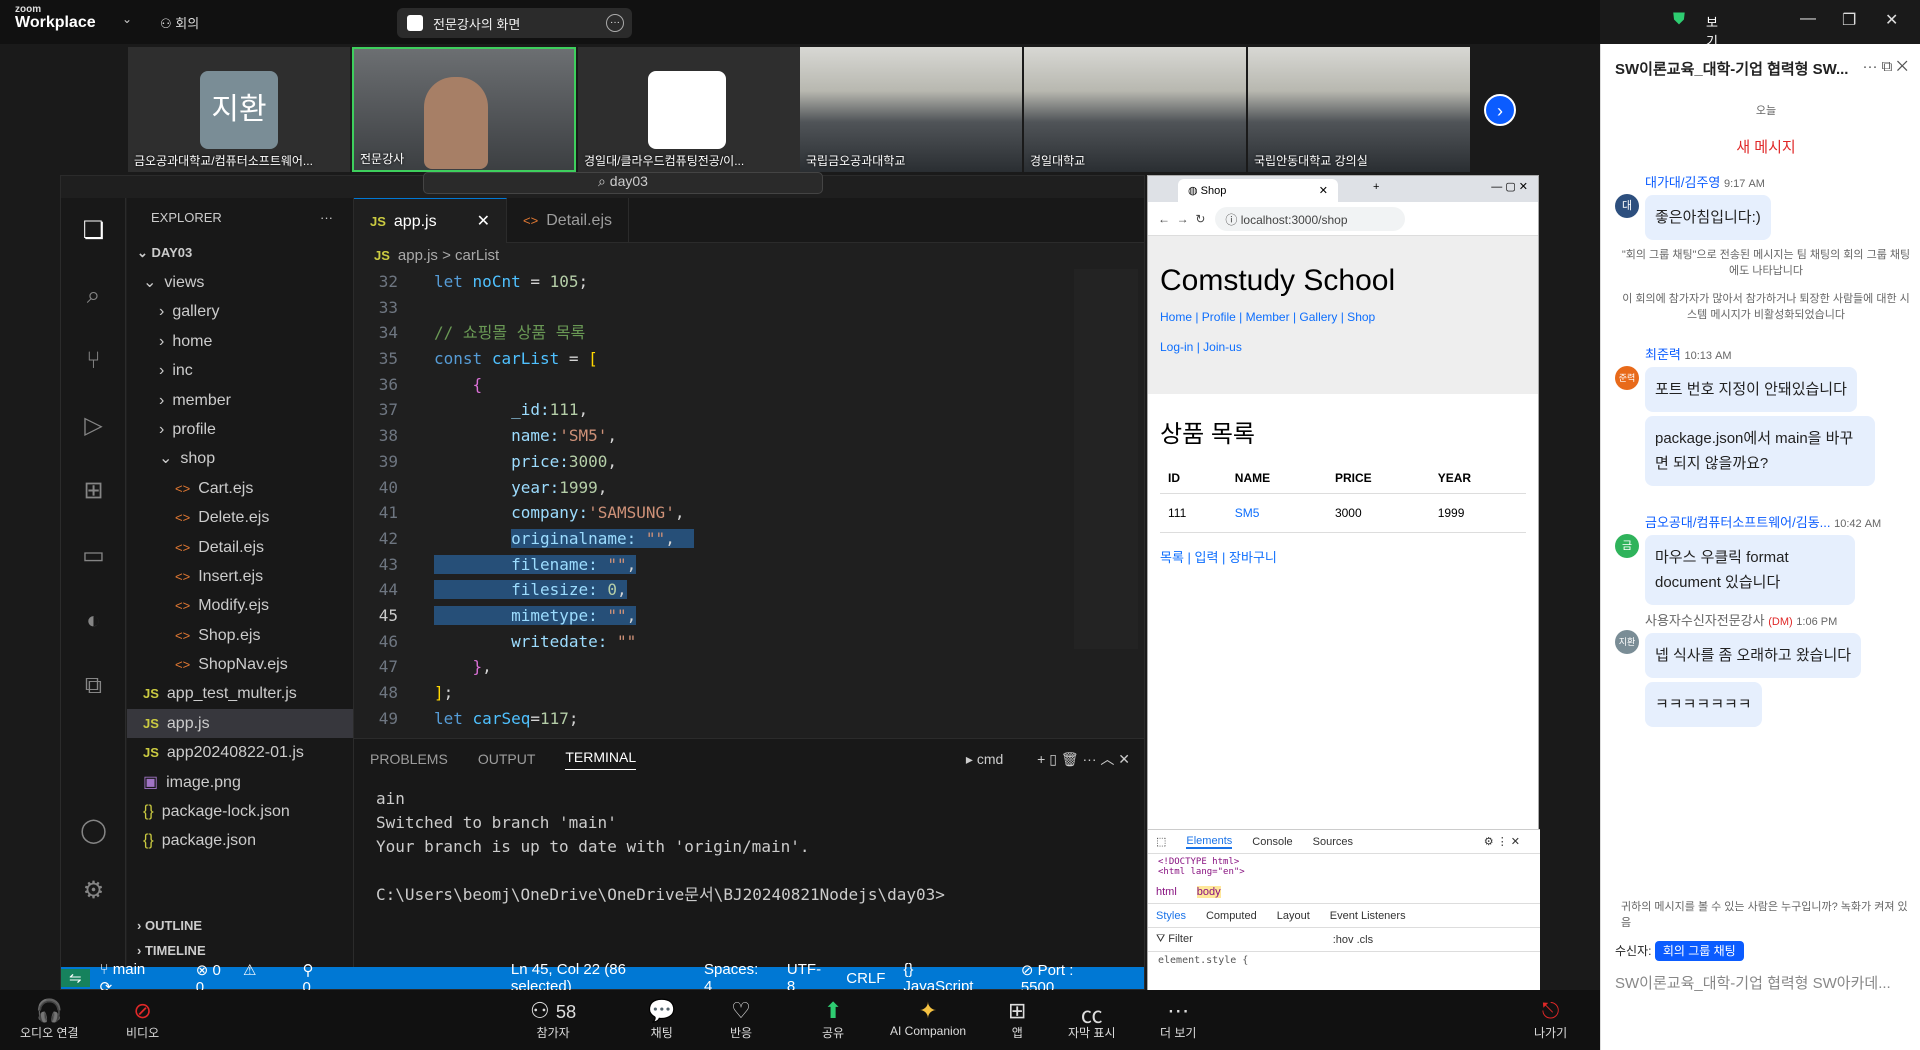  Describe the element at coordinates (1699, 951) in the screenshot. I see `recipient-select: 회의 그룹 채팅` at that location.